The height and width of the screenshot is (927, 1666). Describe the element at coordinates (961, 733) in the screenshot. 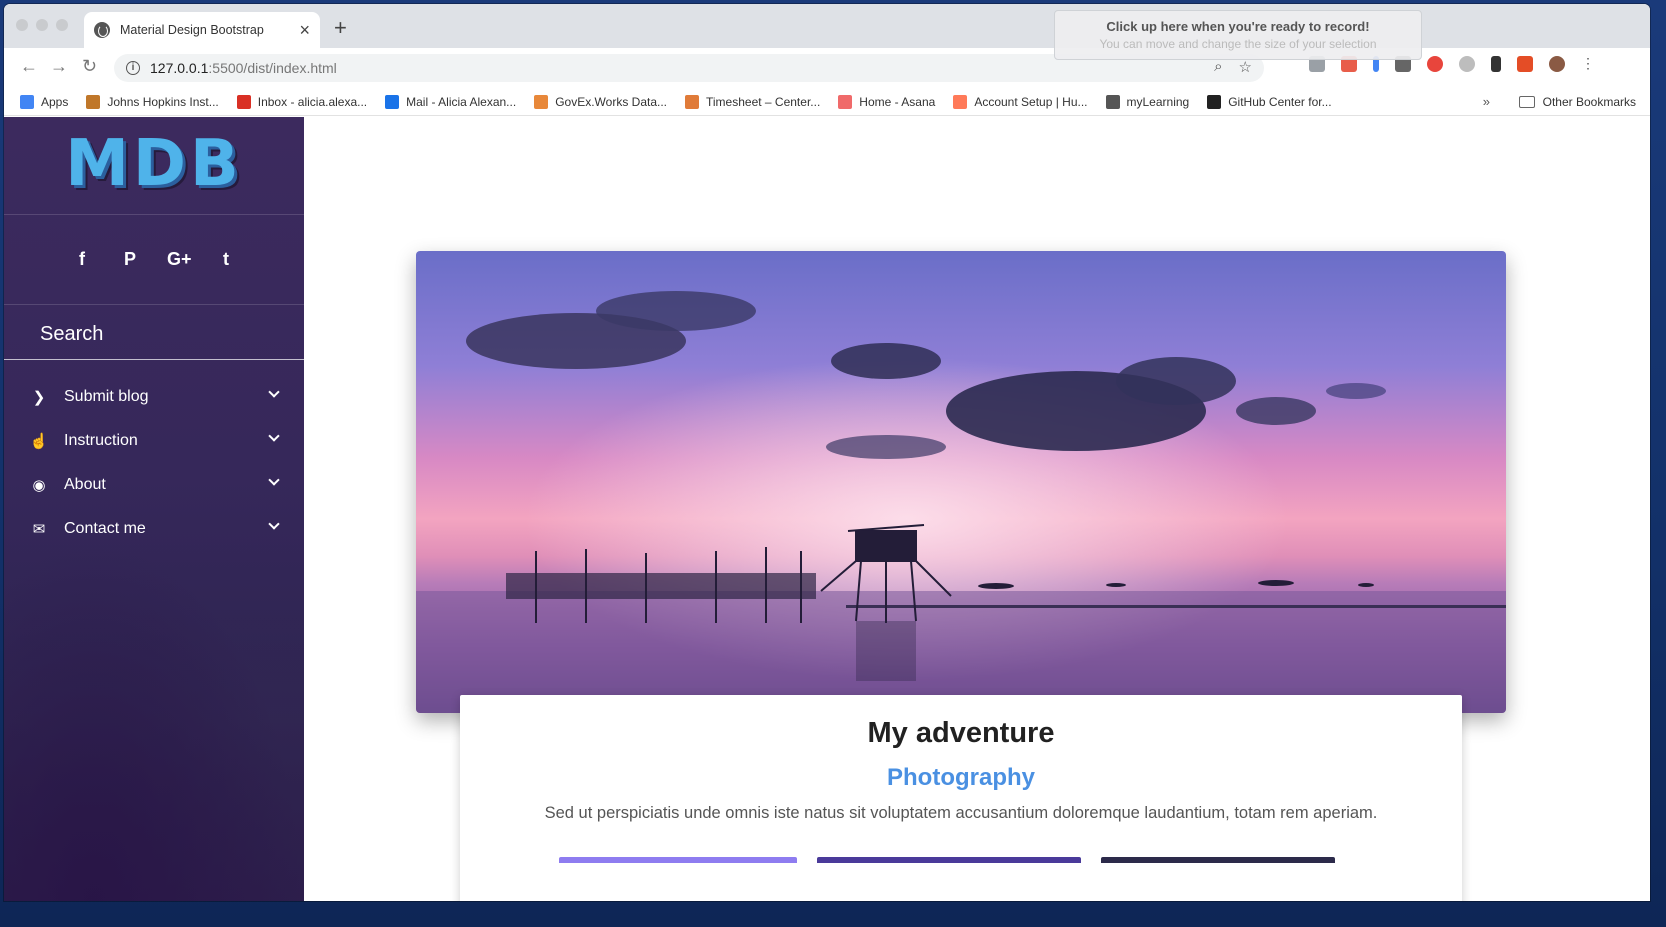

I see `card-title: My adventure` at that location.